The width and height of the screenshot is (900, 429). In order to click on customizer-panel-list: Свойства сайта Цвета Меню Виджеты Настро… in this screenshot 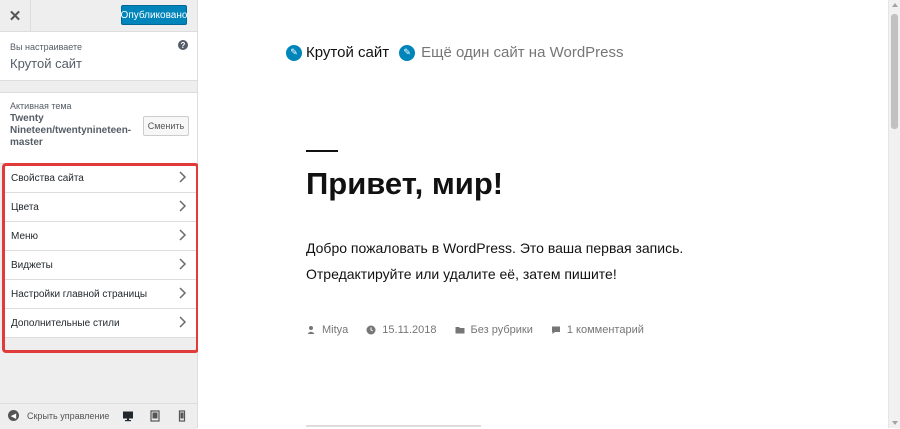, I will do `click(100, 251)`.